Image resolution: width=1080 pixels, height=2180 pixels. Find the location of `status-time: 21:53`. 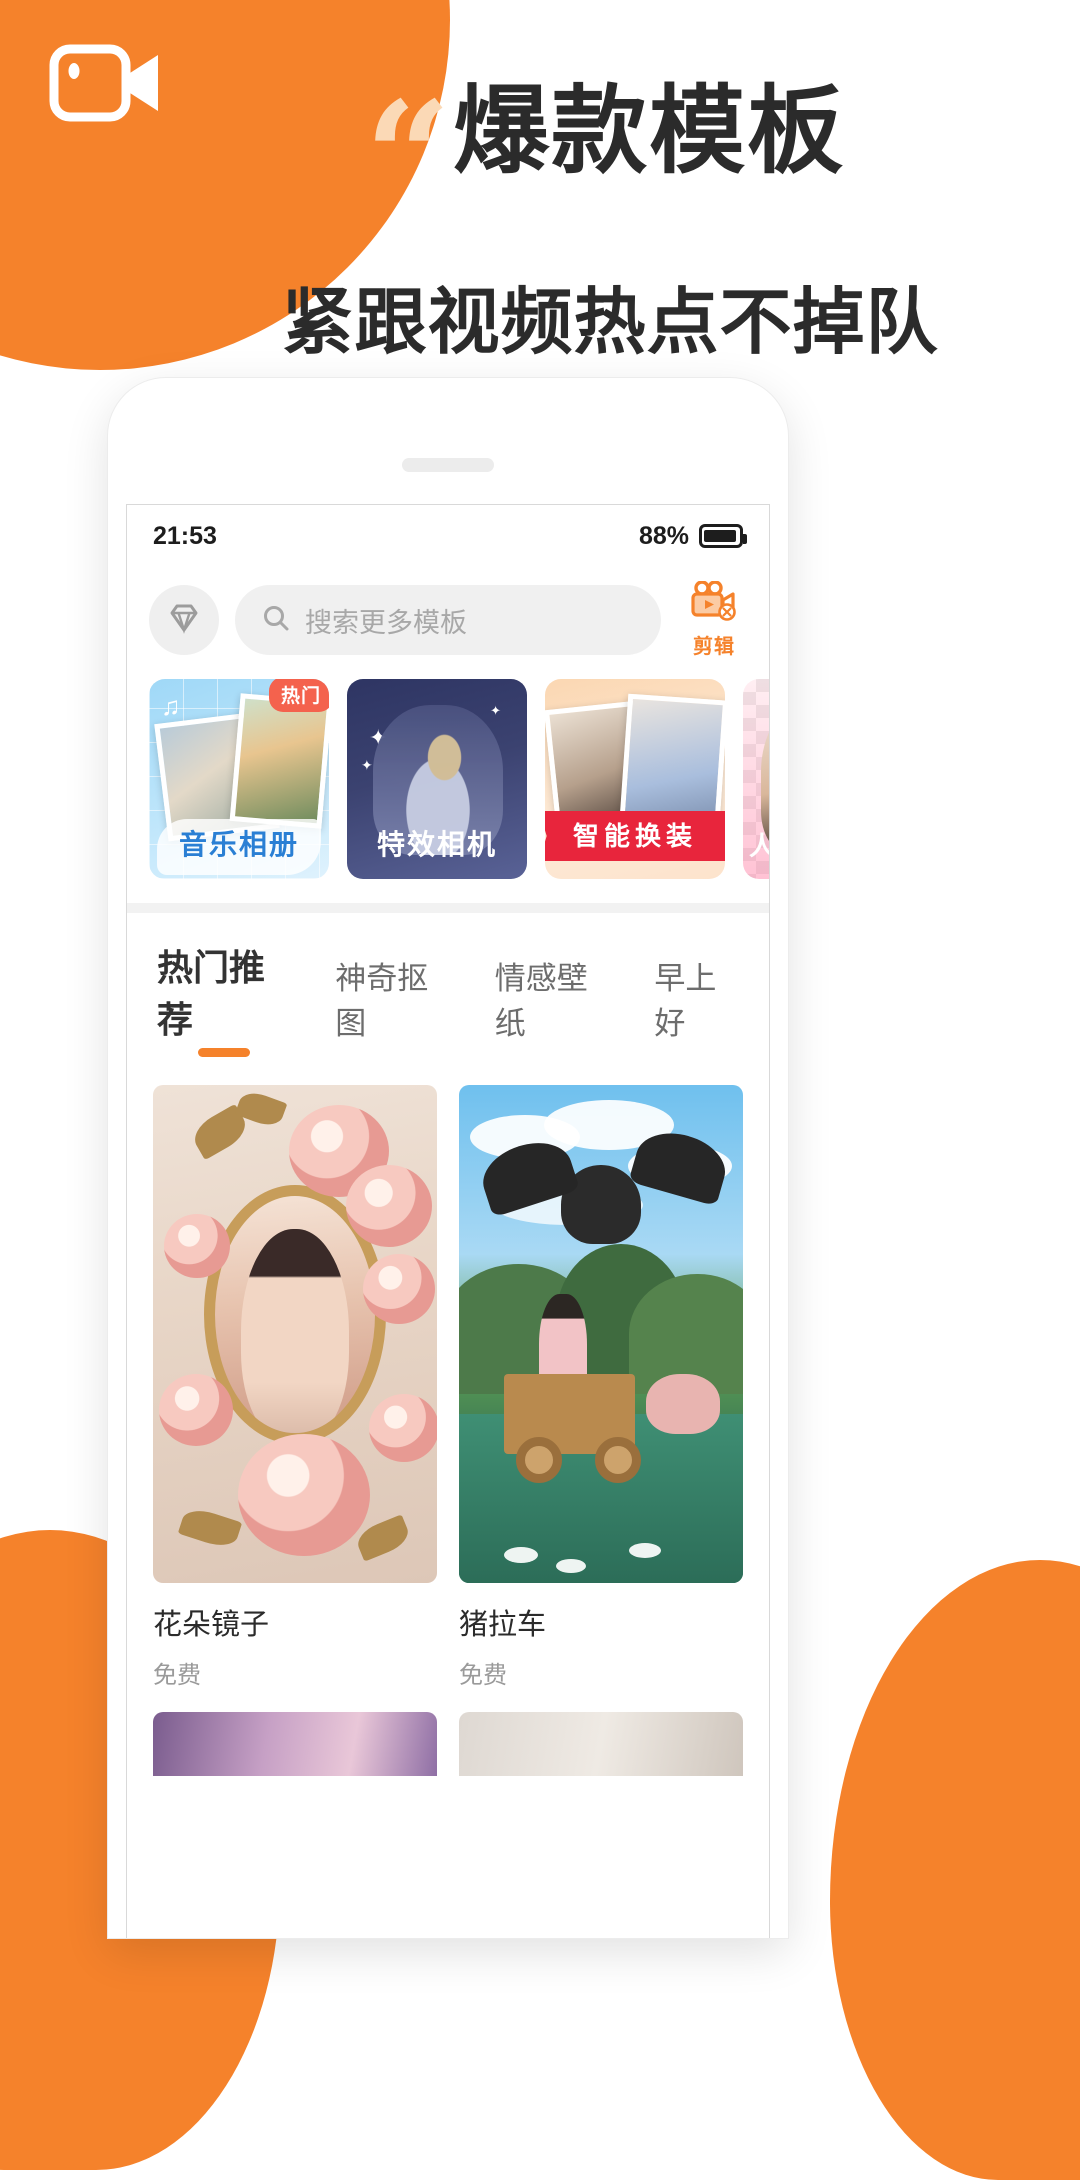

status-time: 21:53 is located at coordinates (185, 535).